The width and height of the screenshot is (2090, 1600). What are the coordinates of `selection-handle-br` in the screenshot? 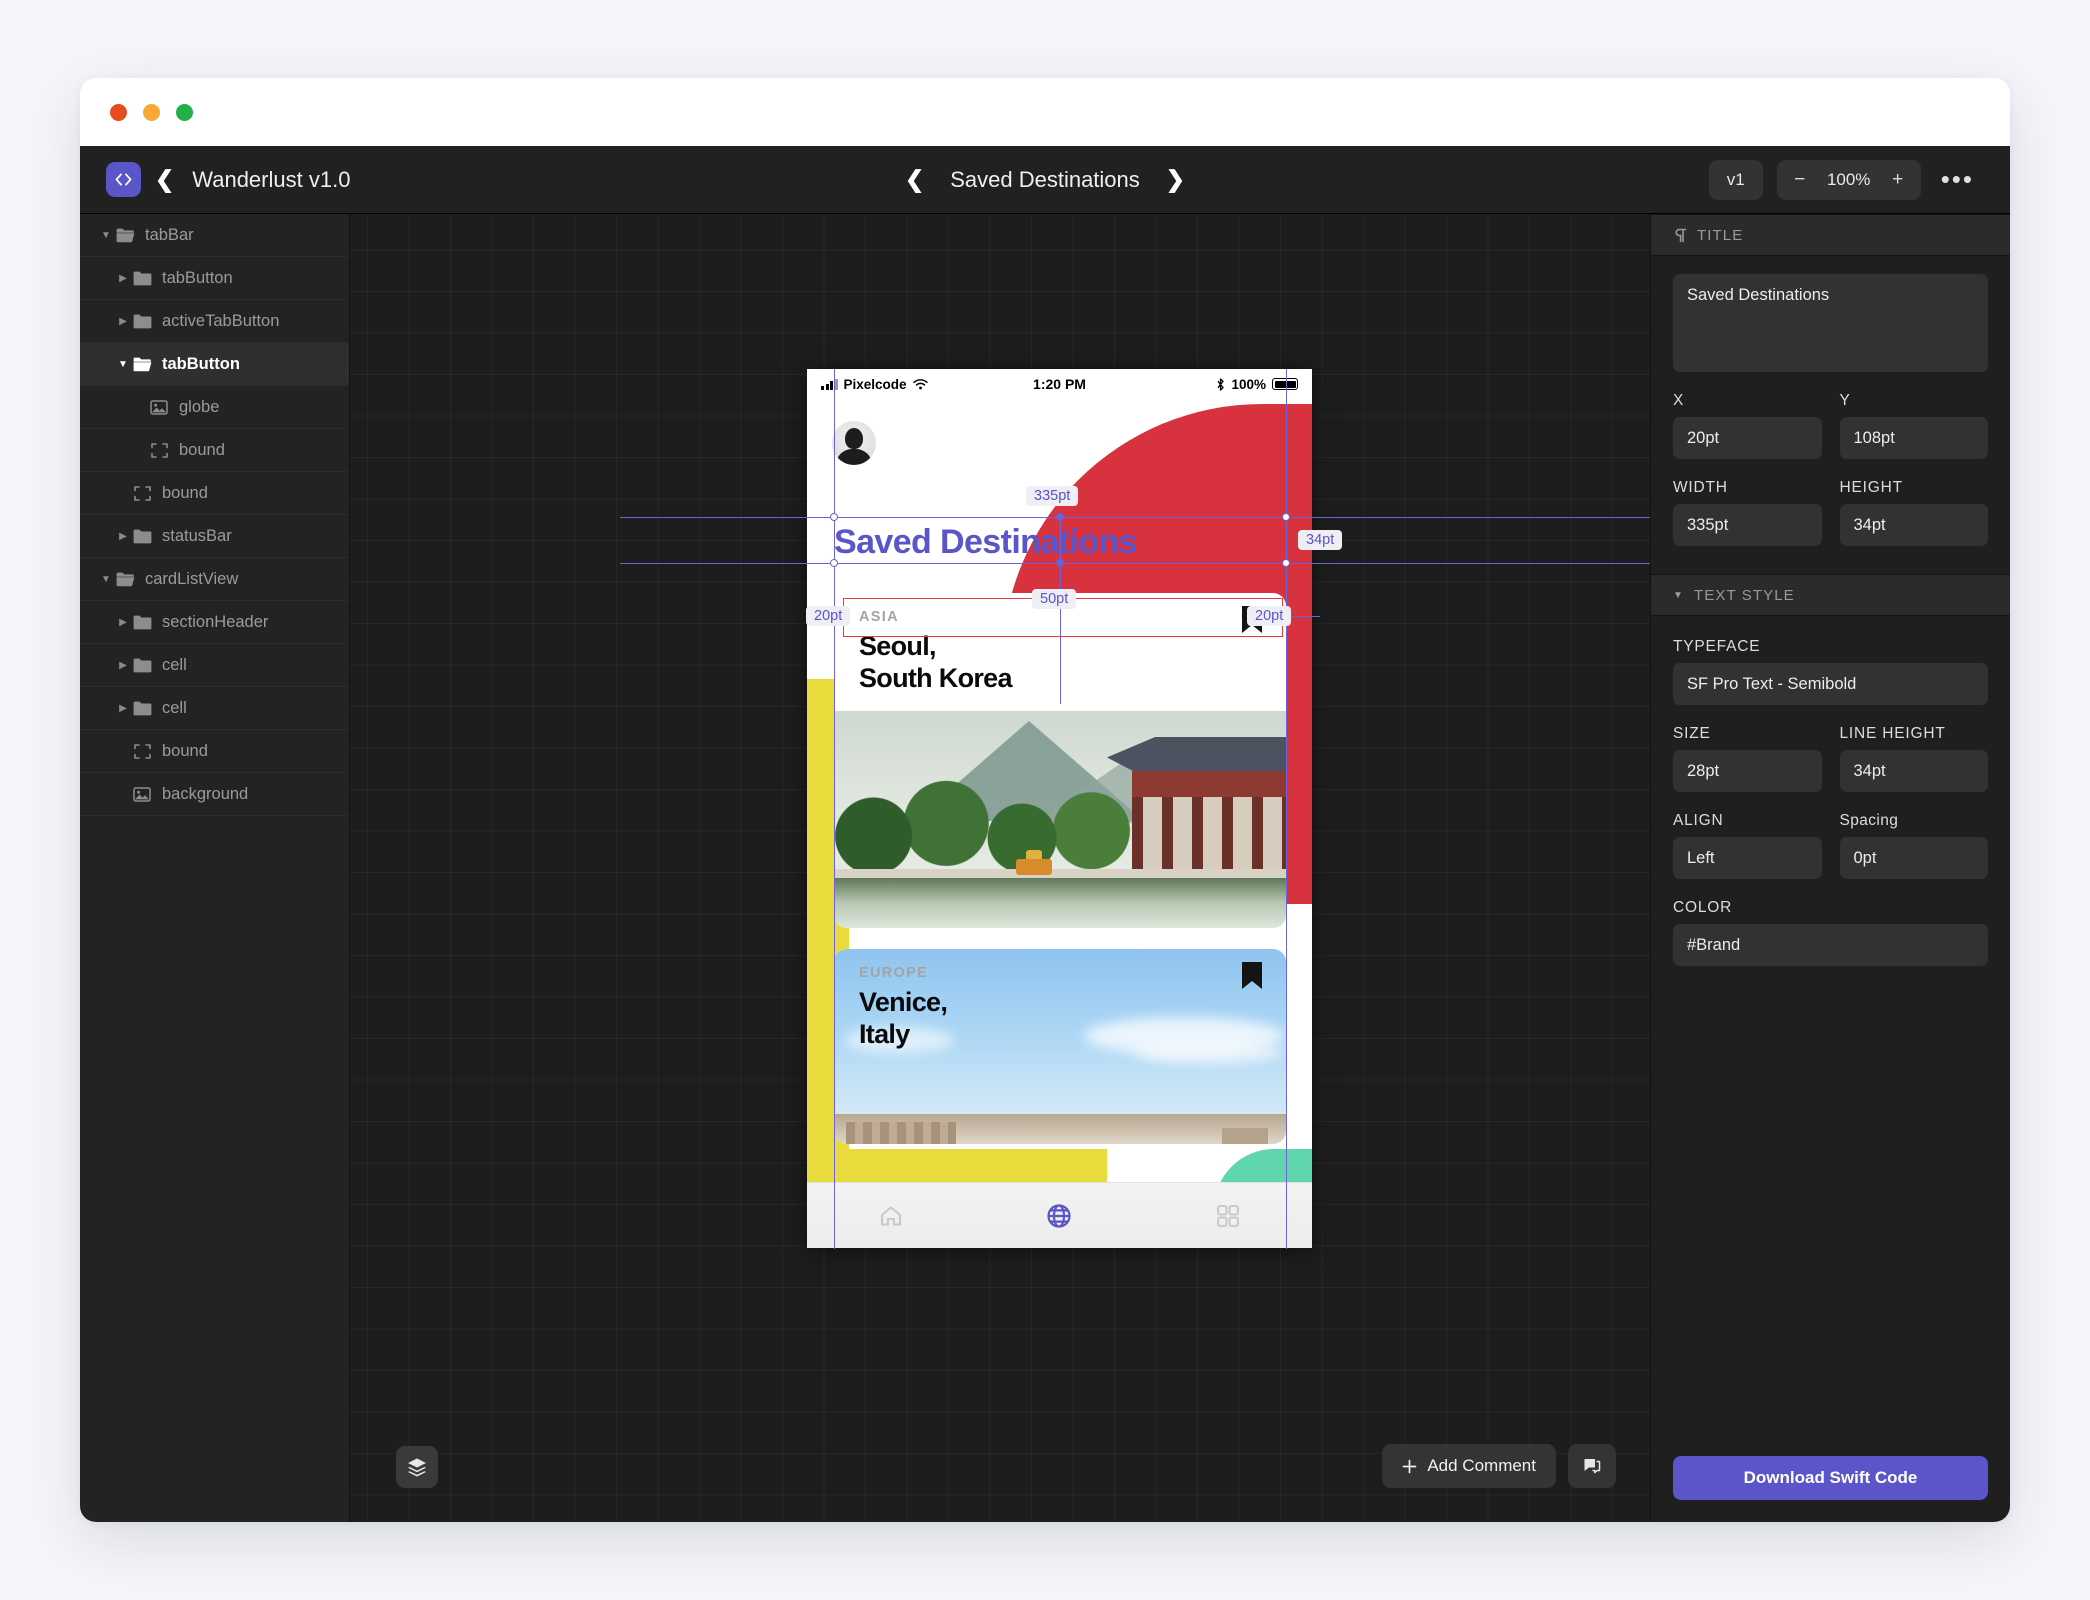 It's located at (1286, 563).